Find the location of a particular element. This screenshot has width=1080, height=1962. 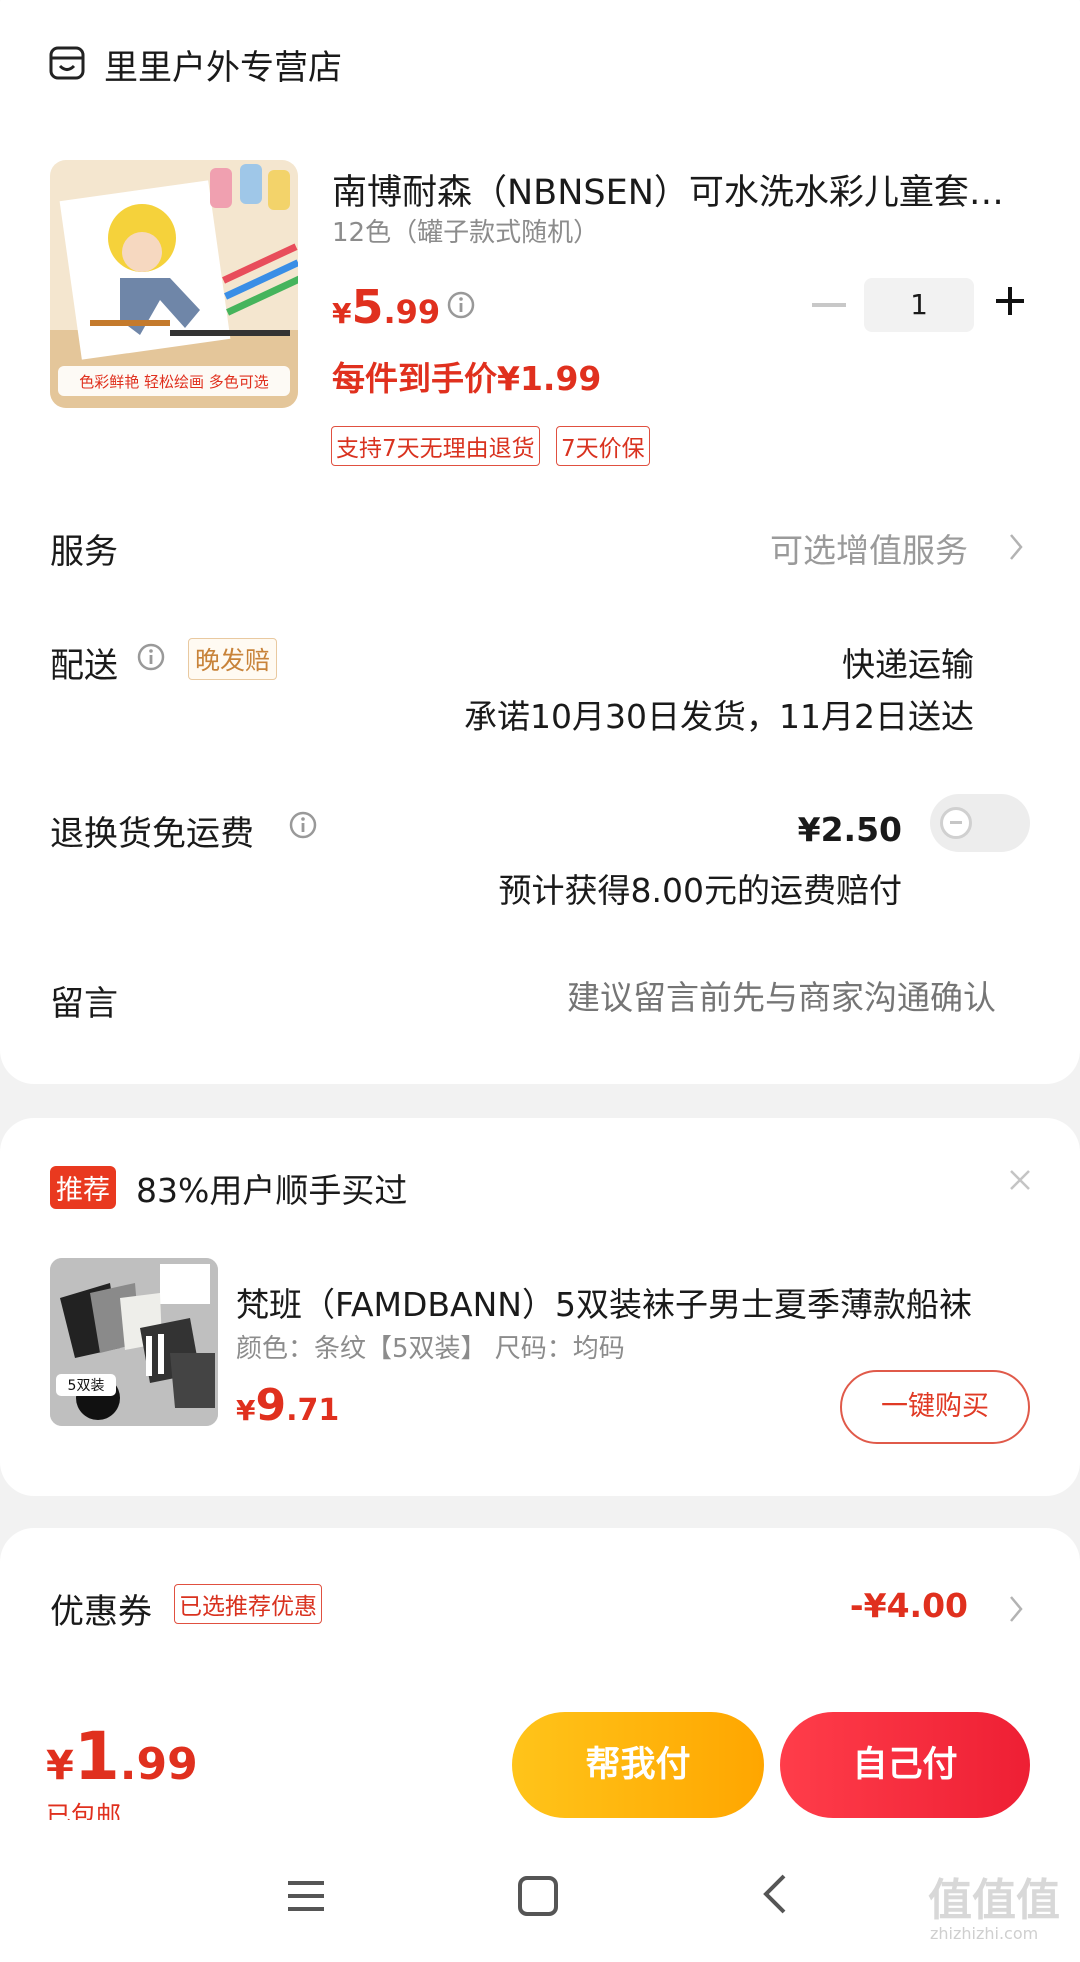

coupon-value: -¥4.00 is located at coordinates (909, 1605).